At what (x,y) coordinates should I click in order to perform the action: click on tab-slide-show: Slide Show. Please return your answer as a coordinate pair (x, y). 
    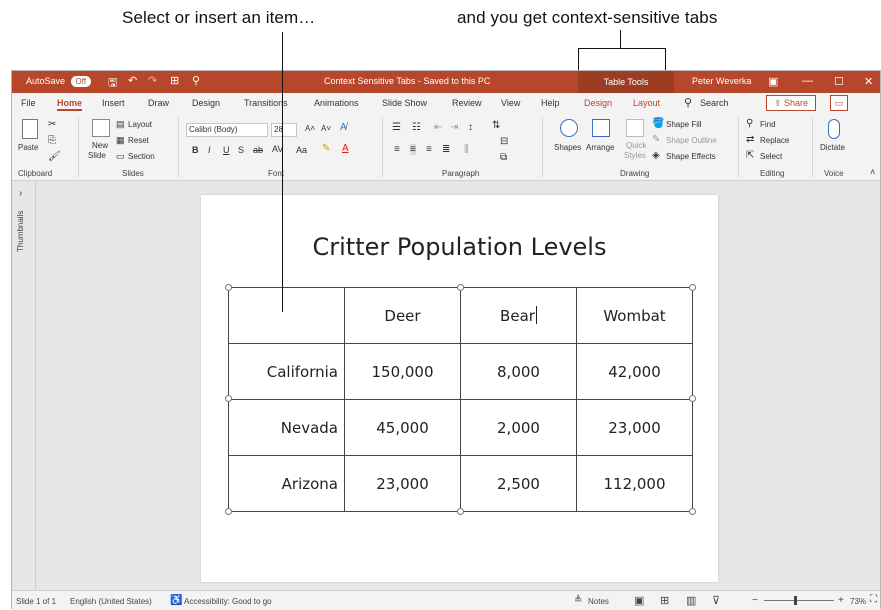
    Looking at the image, I should click on (404, 103).